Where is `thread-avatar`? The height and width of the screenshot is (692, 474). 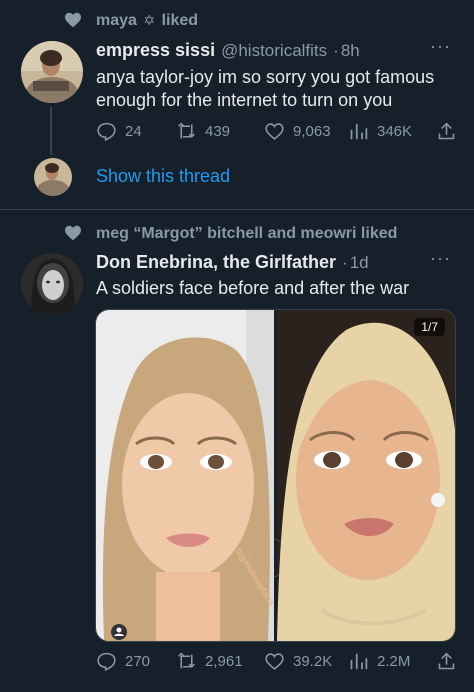 thread-avatar is located at coordinates (53, 177).